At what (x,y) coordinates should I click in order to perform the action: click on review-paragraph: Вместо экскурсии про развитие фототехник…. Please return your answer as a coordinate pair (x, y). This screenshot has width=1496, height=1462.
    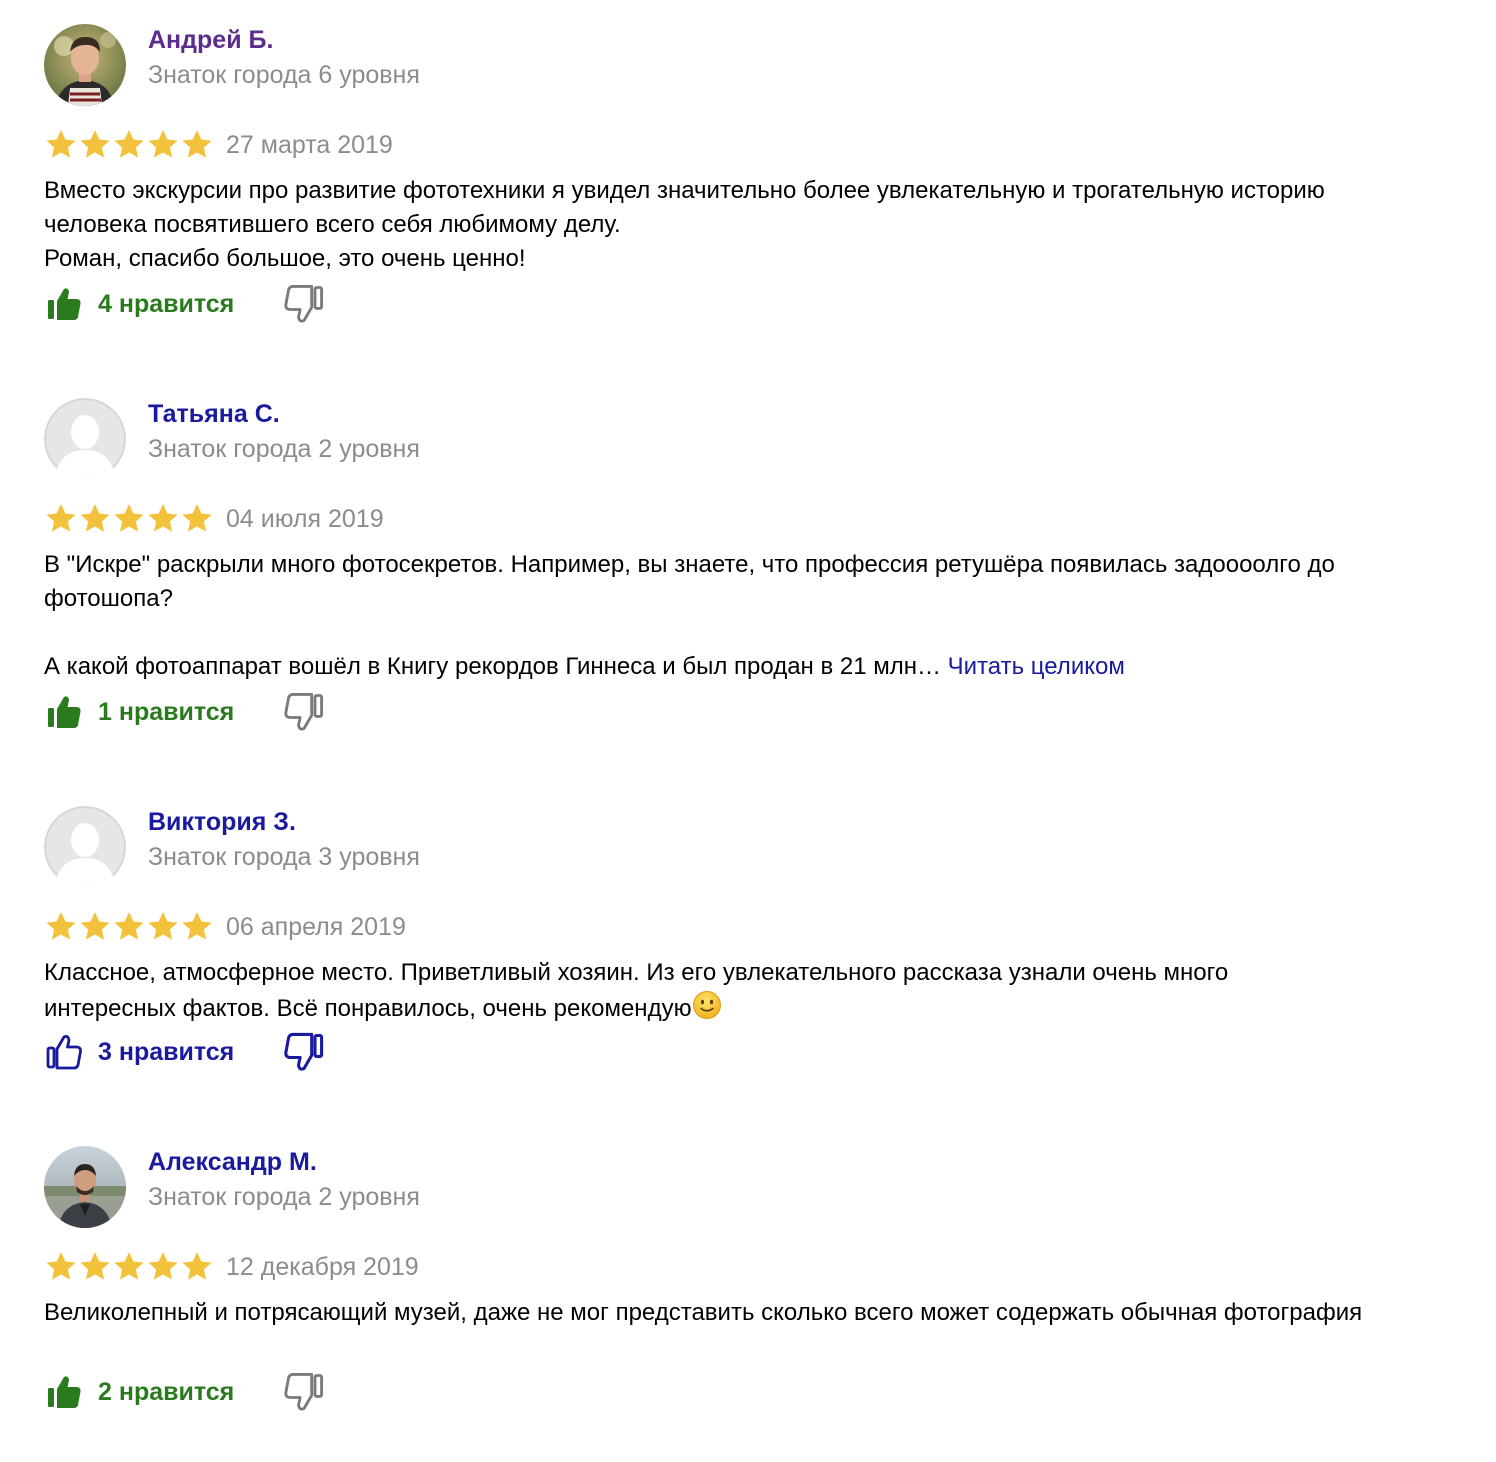
    Looking at the image, I should click on (684, 207).